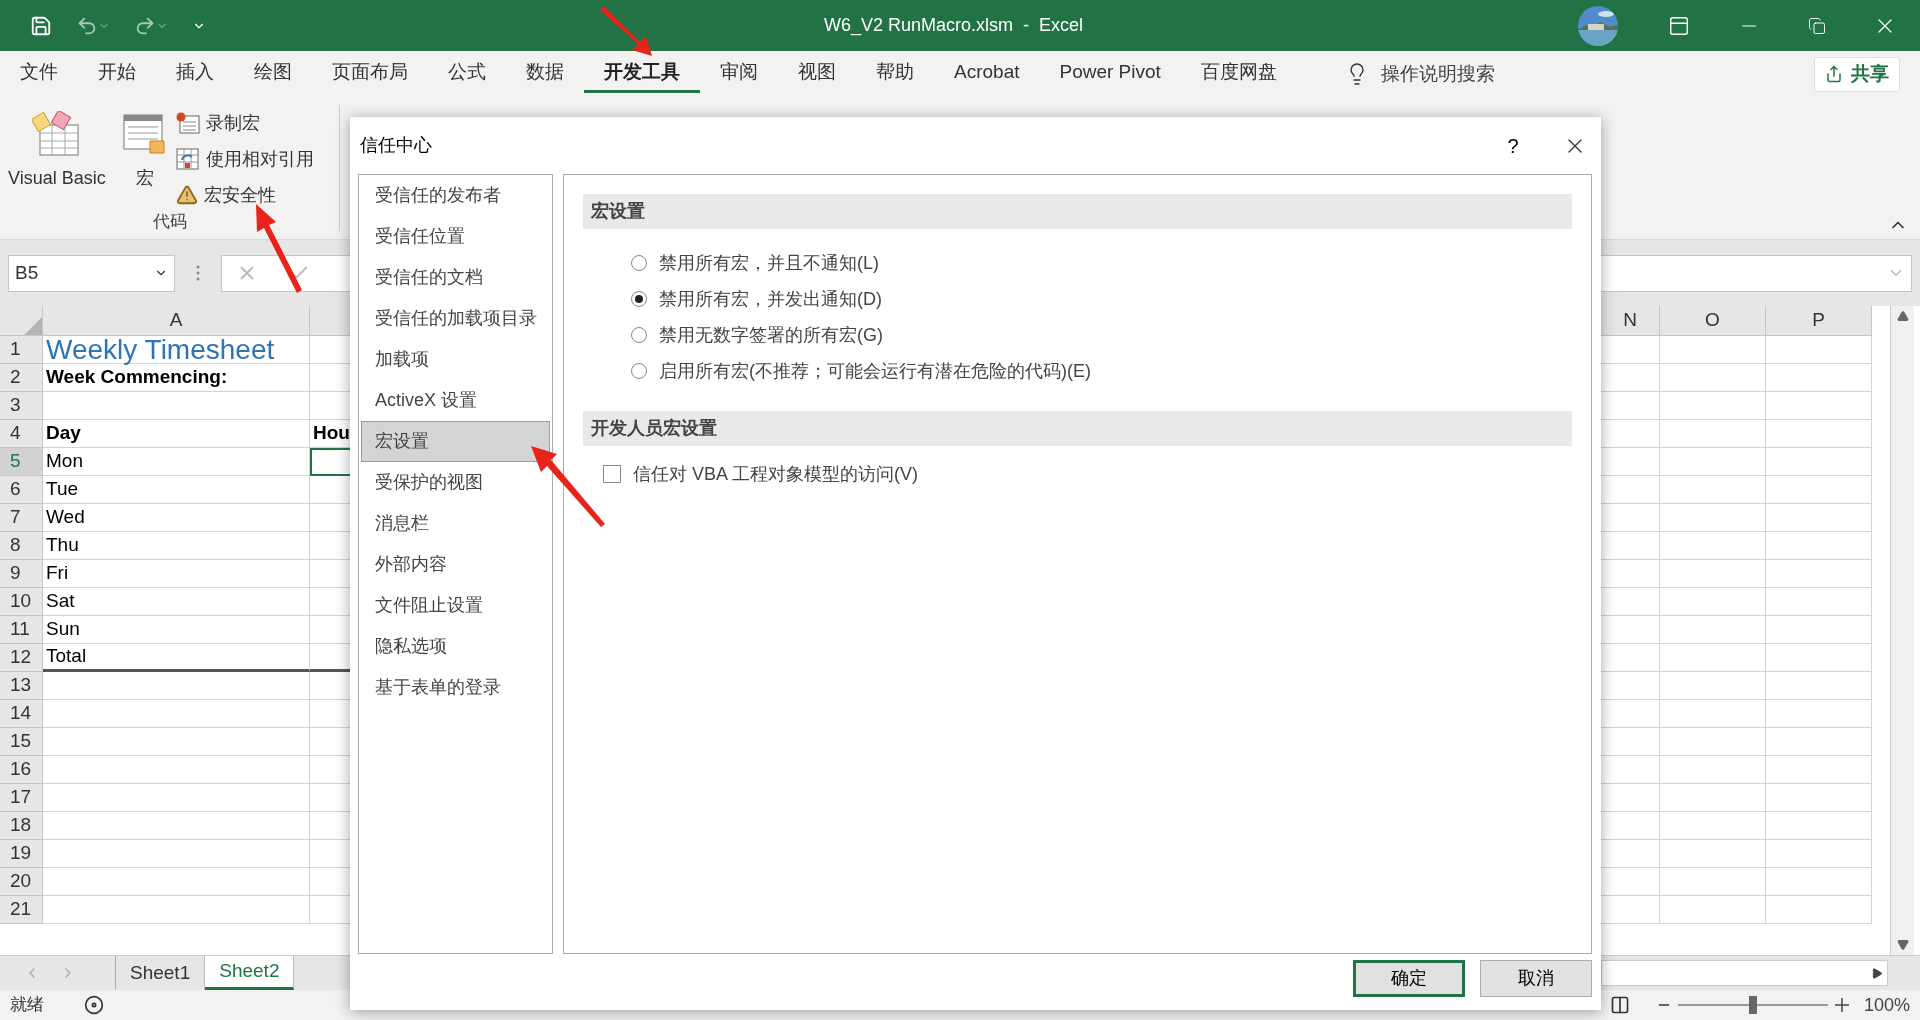  I want to click on zoom-level: 100%, so click(1886, 1005).